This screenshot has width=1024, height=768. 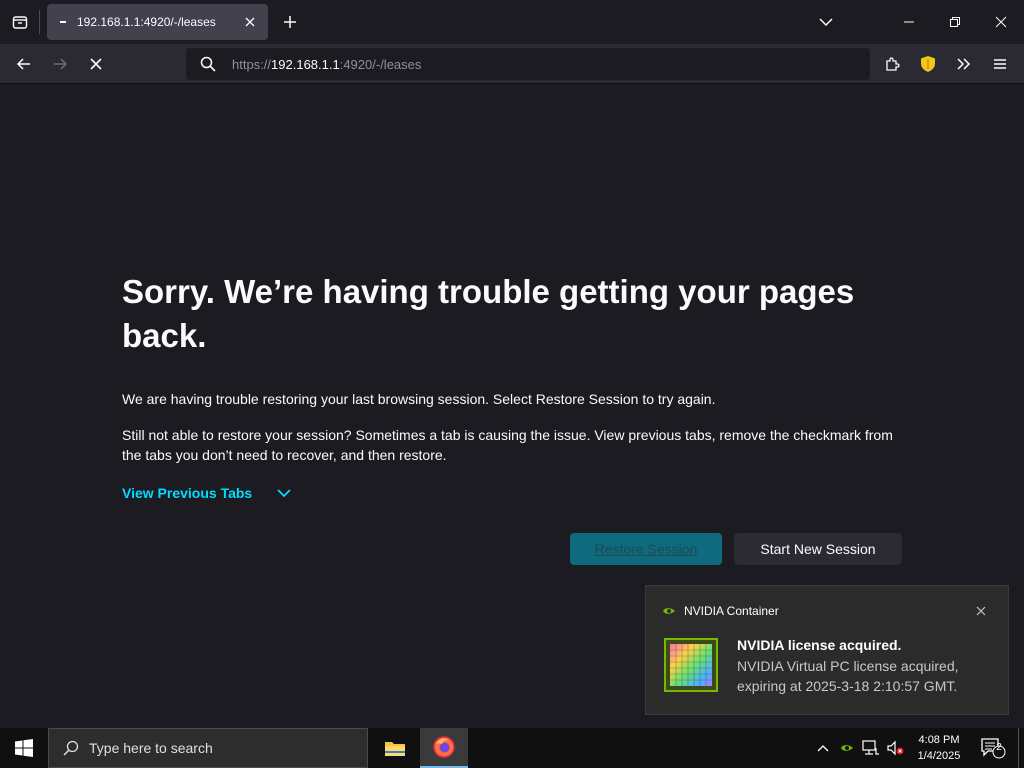 I want to click on forward-arrow-icon, so click(x=60, y=64).